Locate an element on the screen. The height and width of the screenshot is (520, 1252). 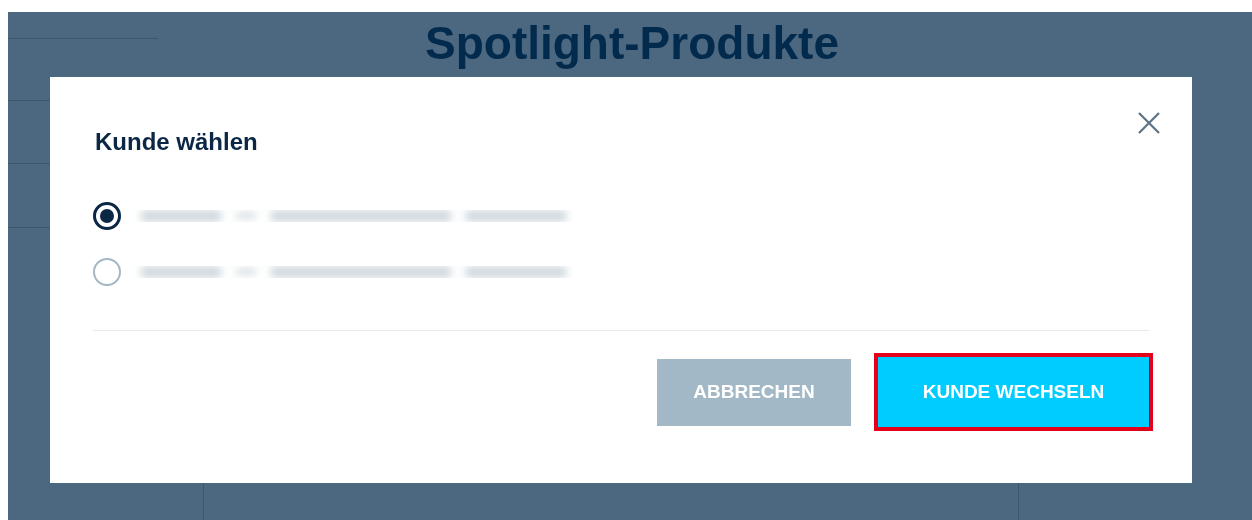
page-title: Spotlight-Produkte is located at coordinates (632, 43).